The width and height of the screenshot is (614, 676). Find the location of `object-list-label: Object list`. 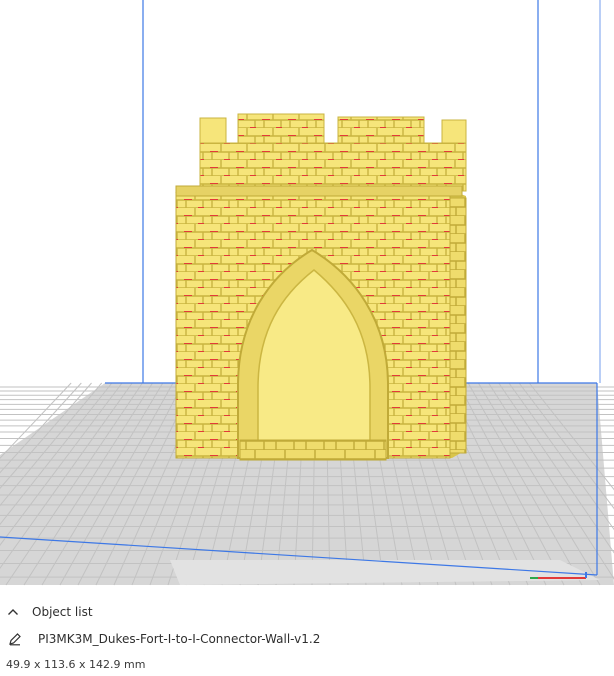

object-list-label: Object list is located at coordinates (62, 612).